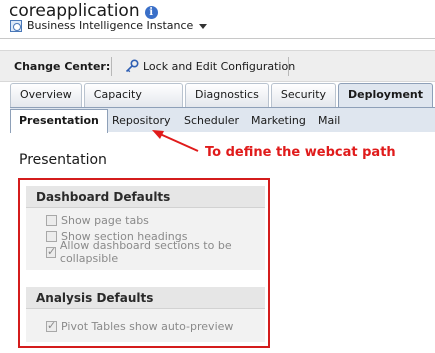 The image size is (435, 353). I want to click on annotation-text: To define the webcat path, so click(300, 152).